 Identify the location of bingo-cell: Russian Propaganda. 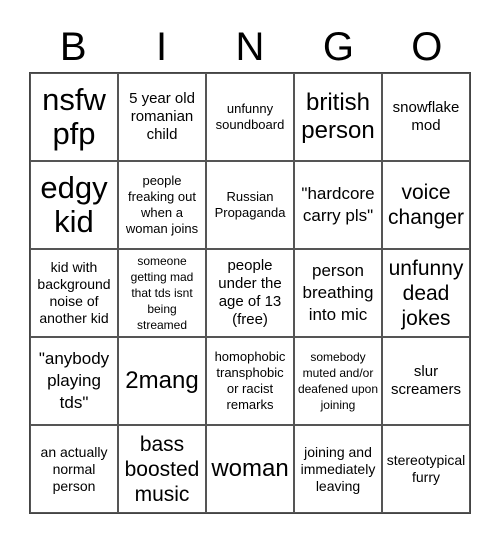
(250, 205).